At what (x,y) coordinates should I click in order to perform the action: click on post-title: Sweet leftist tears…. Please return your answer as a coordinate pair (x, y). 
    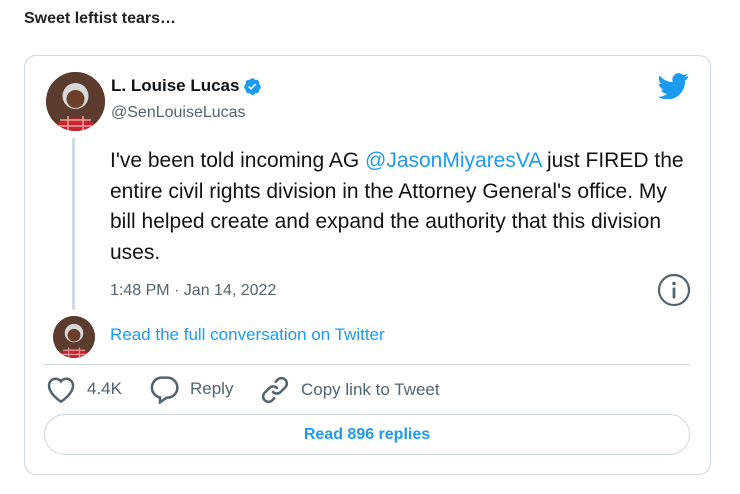
    Looking at the image, I should click on (100, 18).